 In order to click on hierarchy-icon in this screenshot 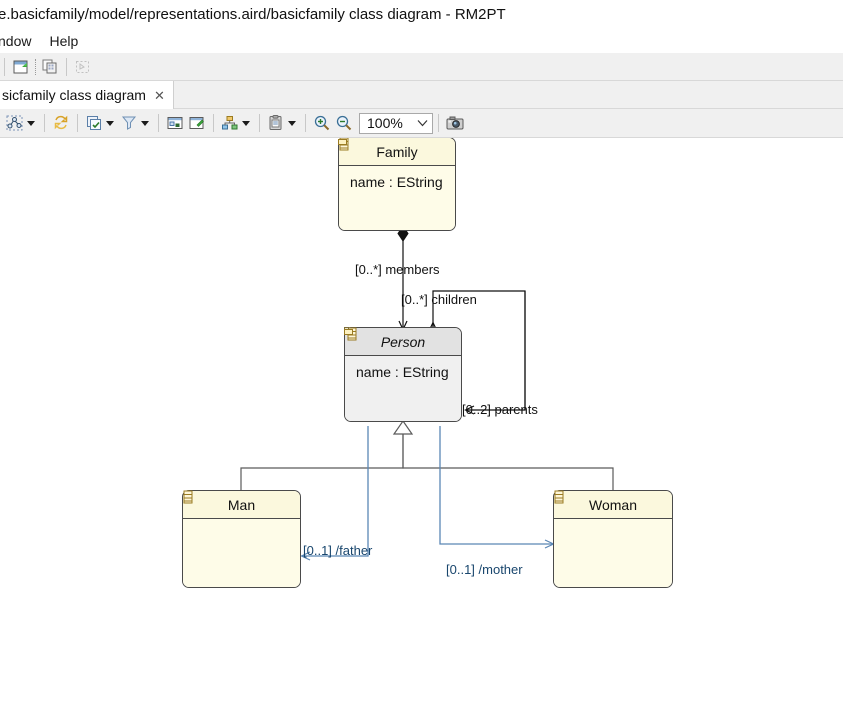, I will do `click(230, 123)`.